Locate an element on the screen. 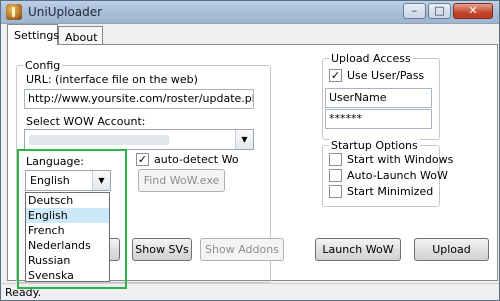 The image size is (500, 301). show-addons-button: Show Addons is located at coordinates (242, 249).